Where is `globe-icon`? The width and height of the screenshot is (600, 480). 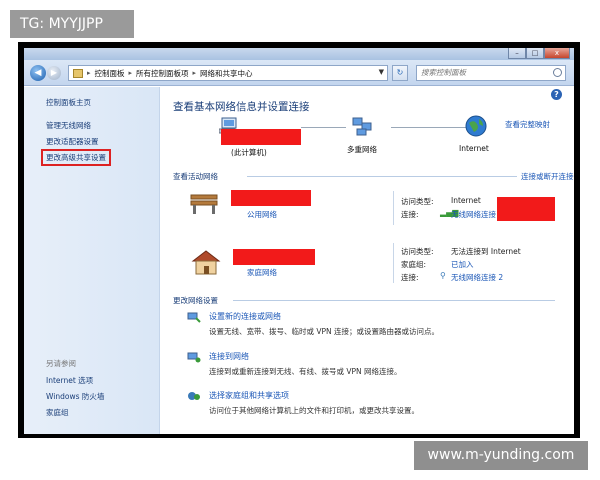 globe-icon is located at coordinates (476, 126).